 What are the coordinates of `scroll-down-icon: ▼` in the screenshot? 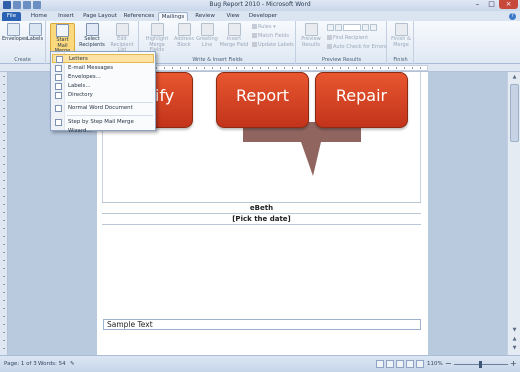 It's located at (514, 330).